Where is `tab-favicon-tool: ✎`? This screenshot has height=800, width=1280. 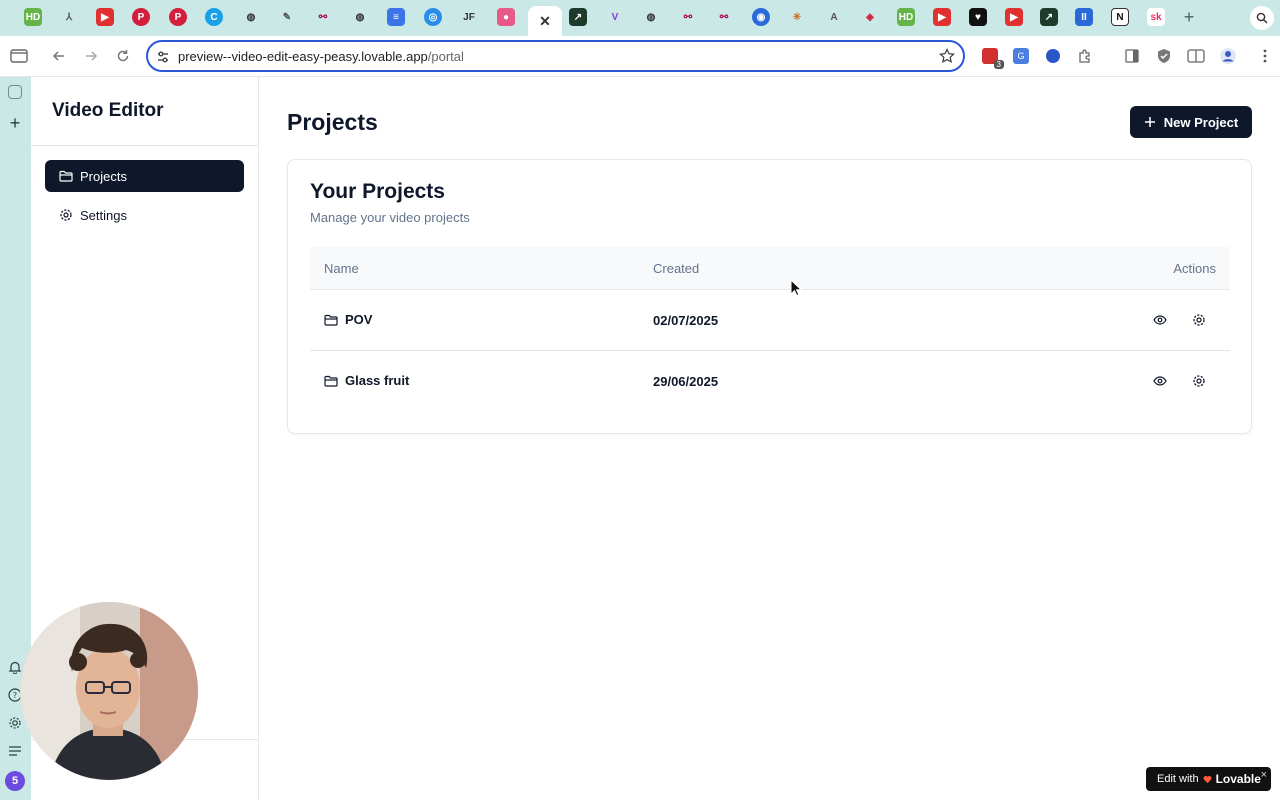
tab-favicon-tool: ✎ is located at coordinates (287, 17).